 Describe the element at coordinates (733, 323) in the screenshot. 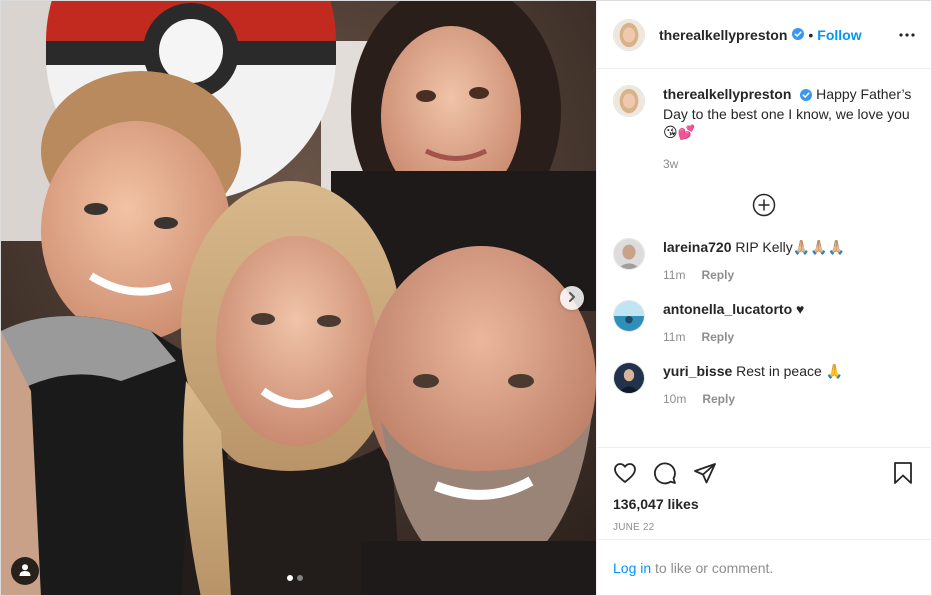

I see `comment-body: antonella_lucatorto ♥ 11m Reply` at that location.